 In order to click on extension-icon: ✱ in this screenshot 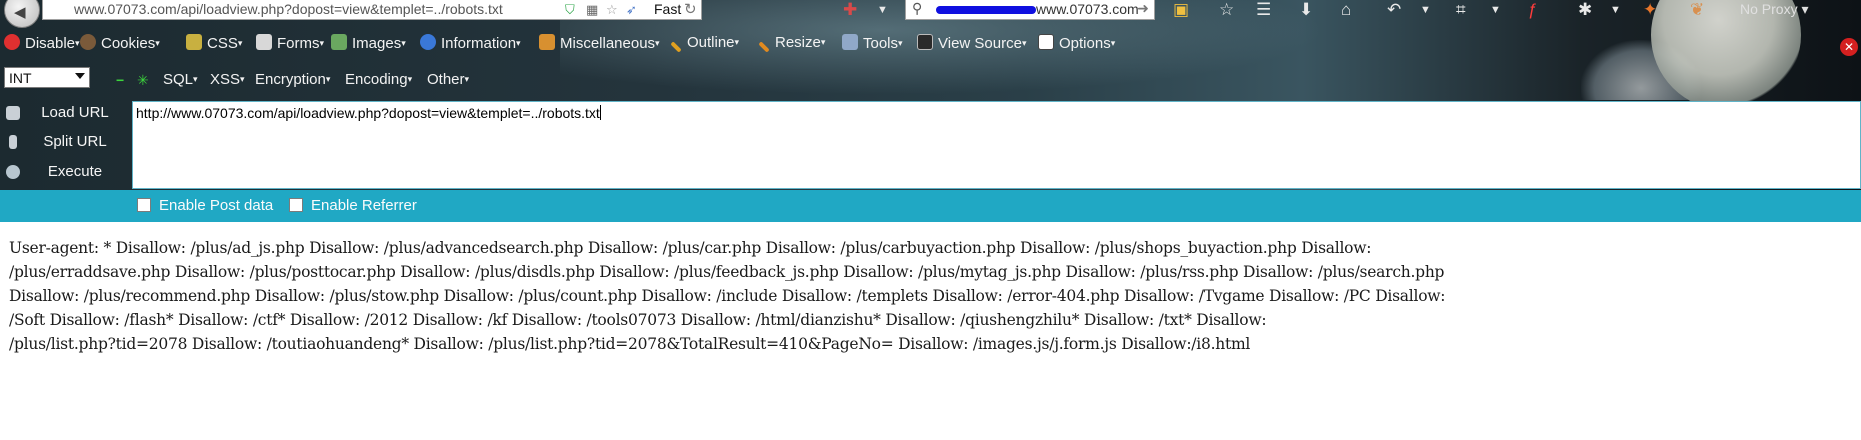, I will do `click(1585, 10)`.